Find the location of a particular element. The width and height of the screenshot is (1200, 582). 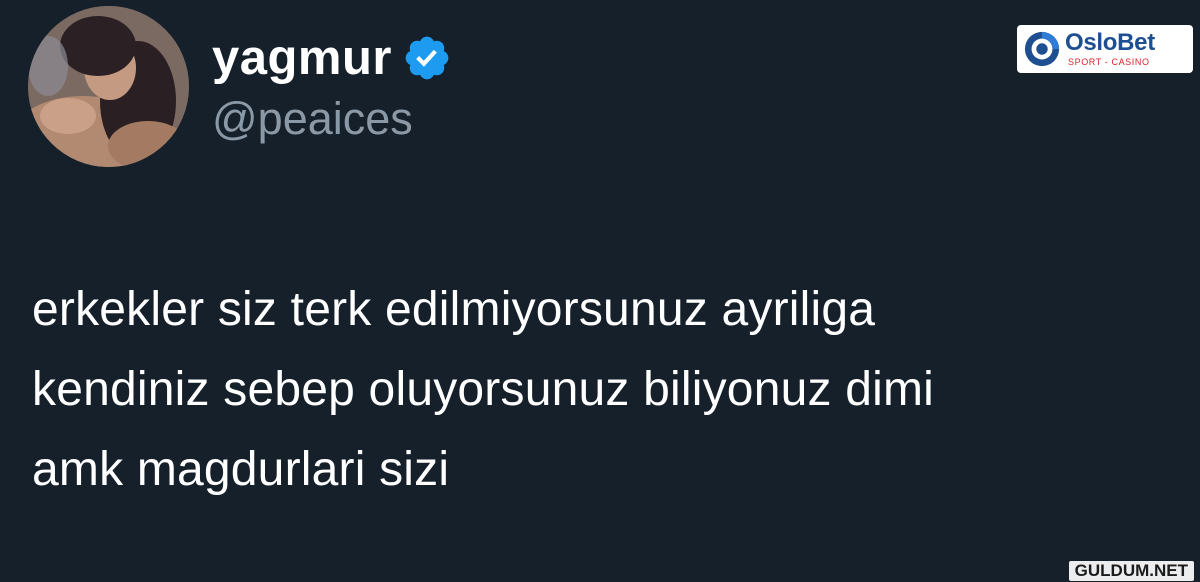

brand-name: OsloBet is located at coordinates (1110, 42).